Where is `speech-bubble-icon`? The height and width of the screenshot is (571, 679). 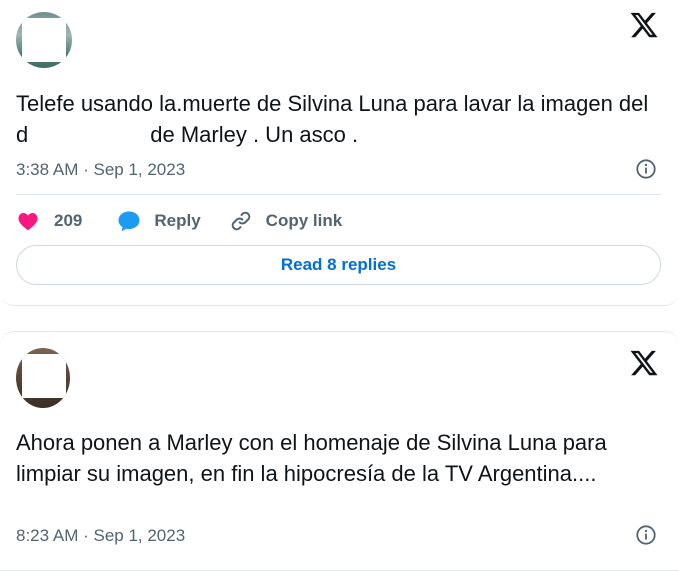 speech-bubble-icon is located at coordinates (129, 221).